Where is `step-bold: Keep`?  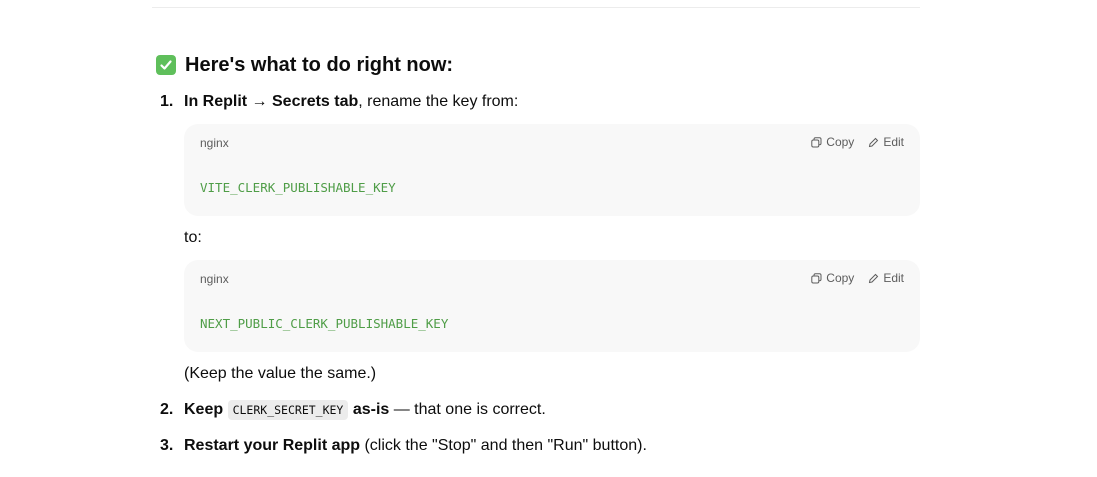 step-bold: Keep is located at coordinates (204, 409).